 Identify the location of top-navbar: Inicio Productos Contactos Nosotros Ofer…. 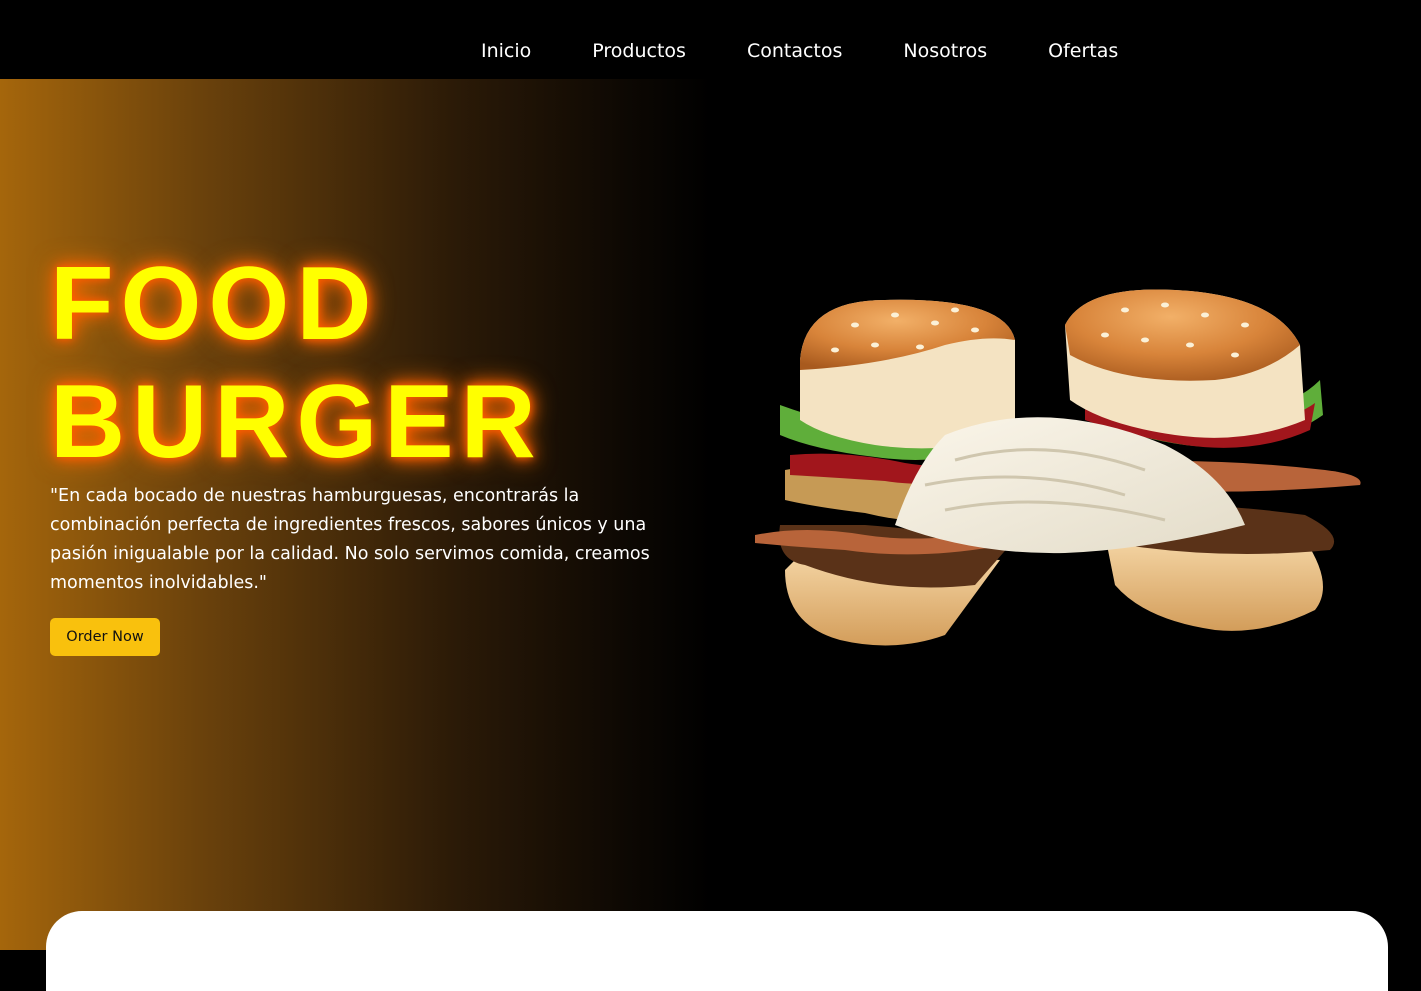
(710, 39).